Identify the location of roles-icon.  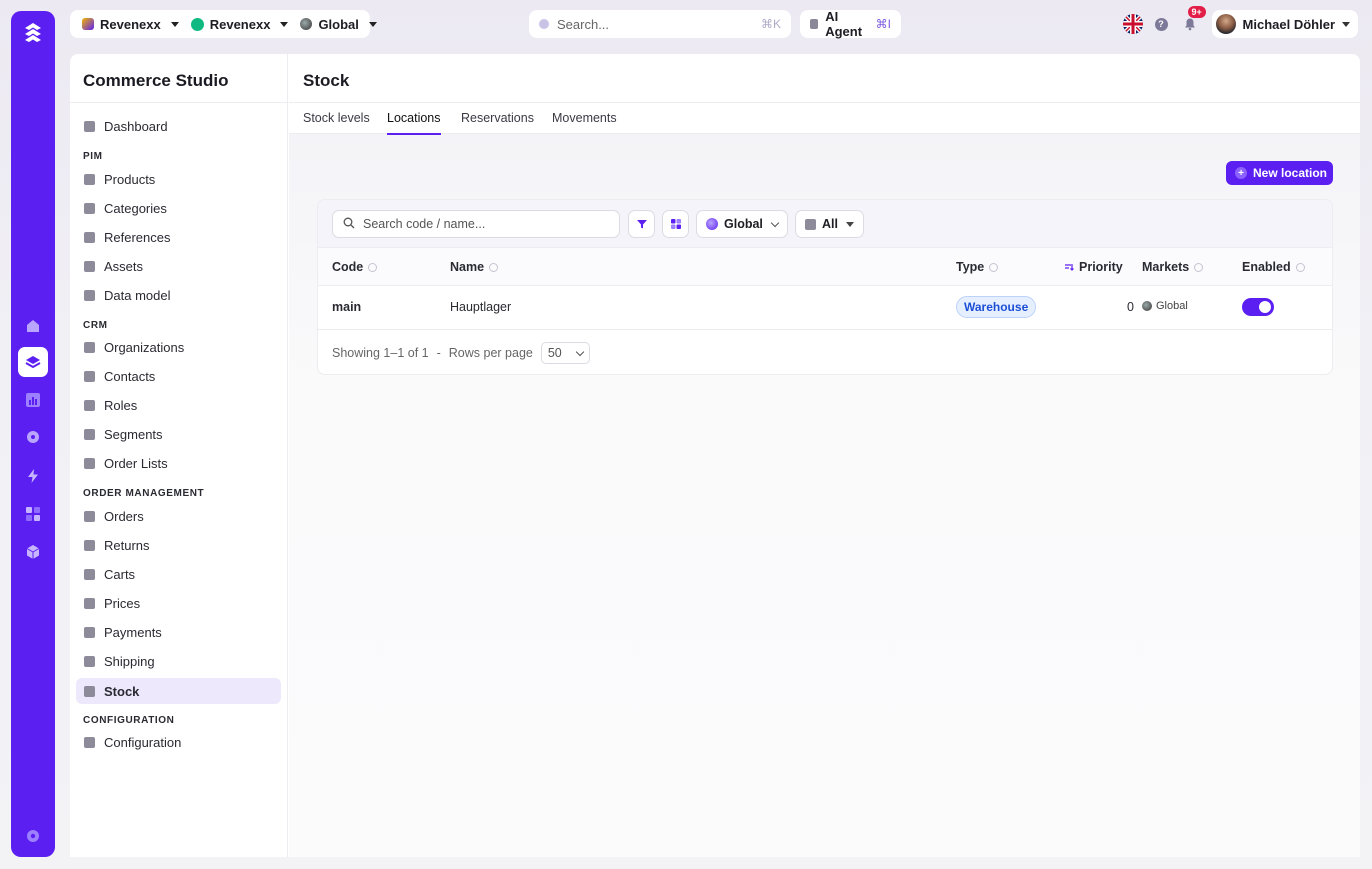
(89, 405).